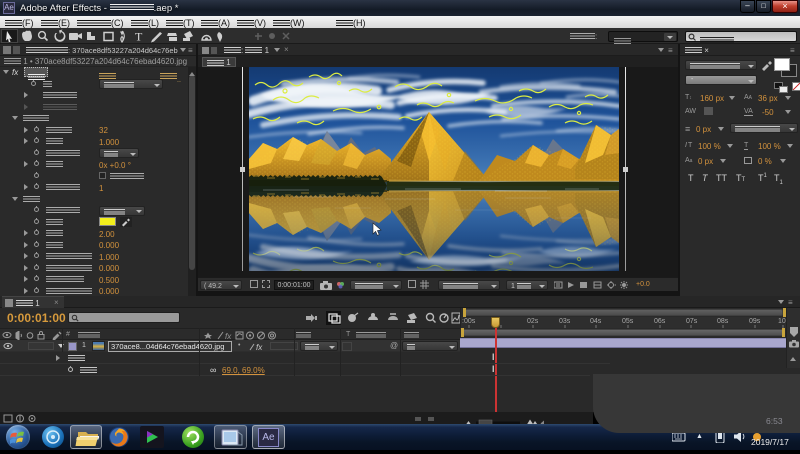 The image size is (800, 454). I want to click on svg-text: fx, so click(259, 347).